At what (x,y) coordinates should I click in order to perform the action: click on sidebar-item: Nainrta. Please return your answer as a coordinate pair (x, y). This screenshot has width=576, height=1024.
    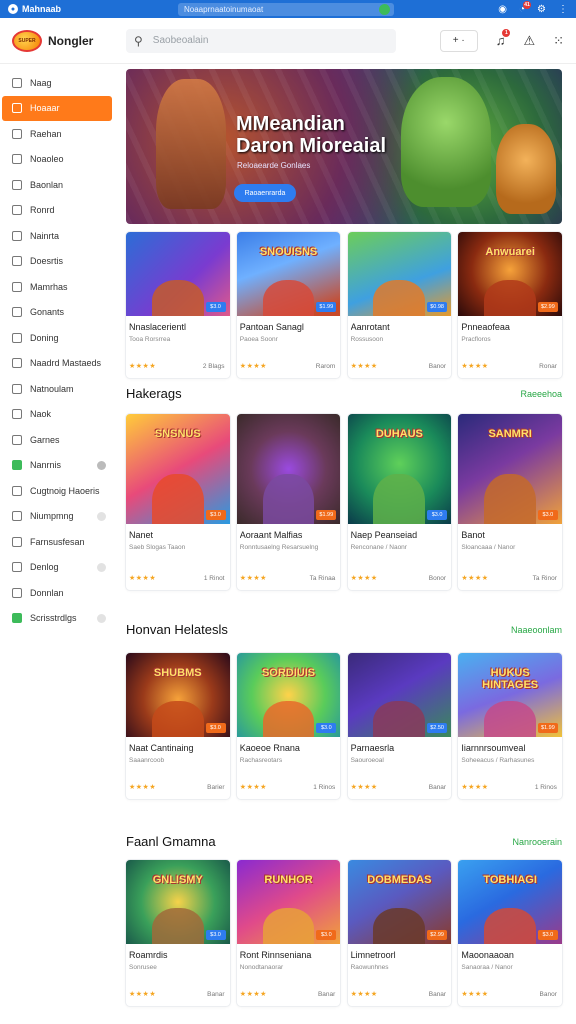
    Looking at the image, I should click on (59, 236).